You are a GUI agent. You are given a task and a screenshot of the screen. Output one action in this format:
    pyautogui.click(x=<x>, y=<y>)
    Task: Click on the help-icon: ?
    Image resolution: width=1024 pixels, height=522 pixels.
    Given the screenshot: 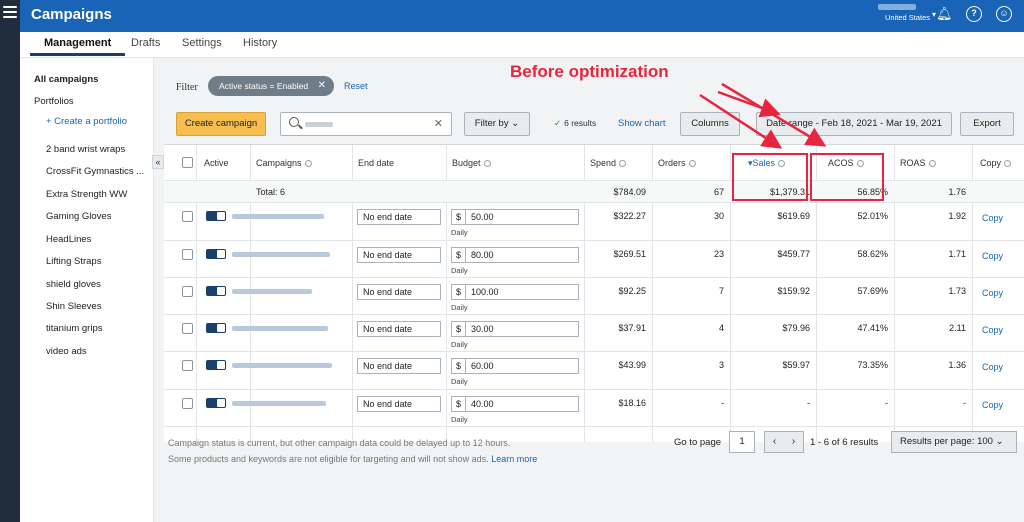 What is the action you would take?
    pyautogui.click(x=974, y=14)
    